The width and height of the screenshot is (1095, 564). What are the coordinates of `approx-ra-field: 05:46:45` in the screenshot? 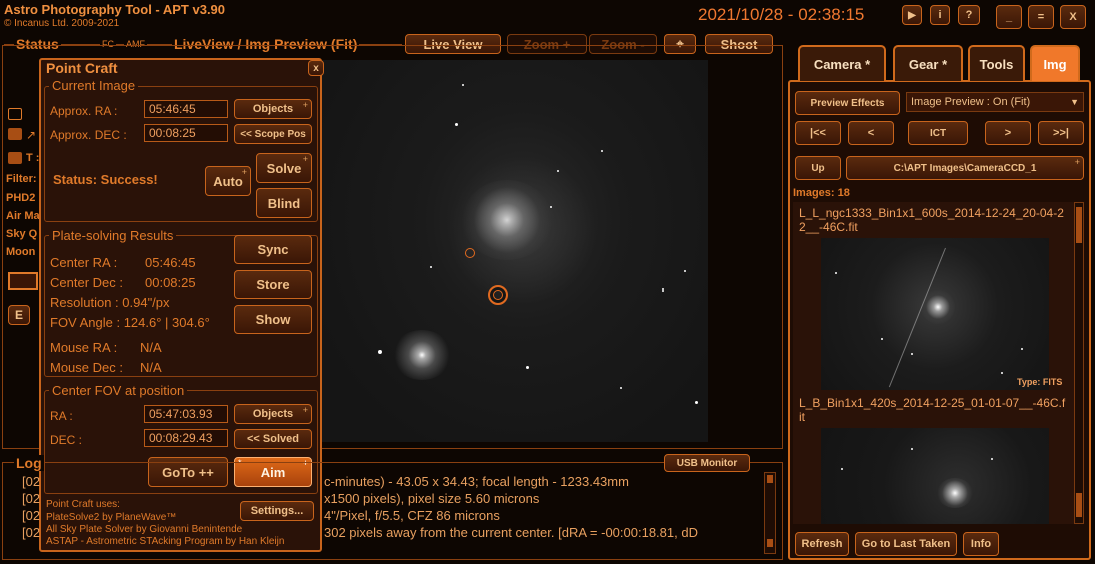 It's located at (186, 109).